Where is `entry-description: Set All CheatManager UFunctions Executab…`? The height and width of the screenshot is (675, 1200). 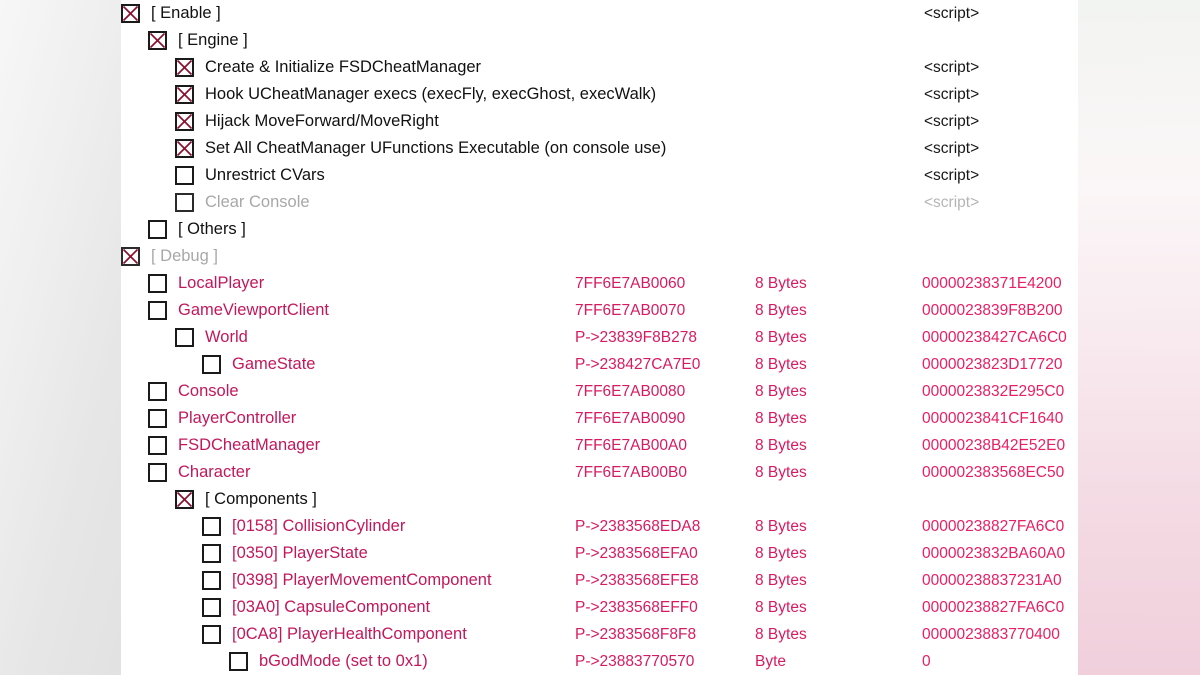
entry-description: Set All CheatManager UFunctions Executab… is located at coordinates (435, 148).